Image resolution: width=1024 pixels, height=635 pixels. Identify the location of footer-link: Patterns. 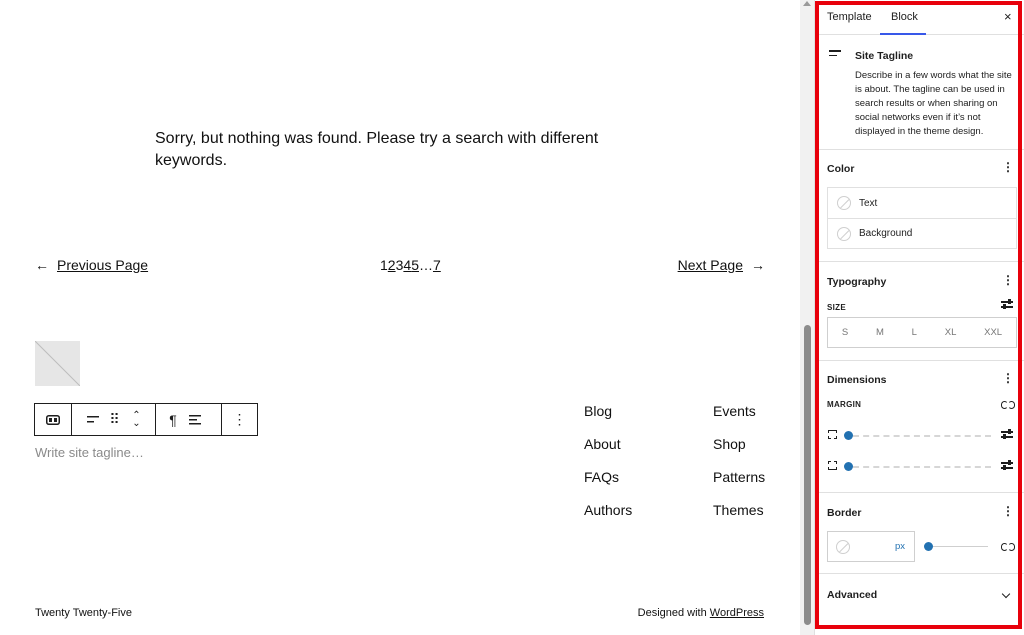
(739, 485).